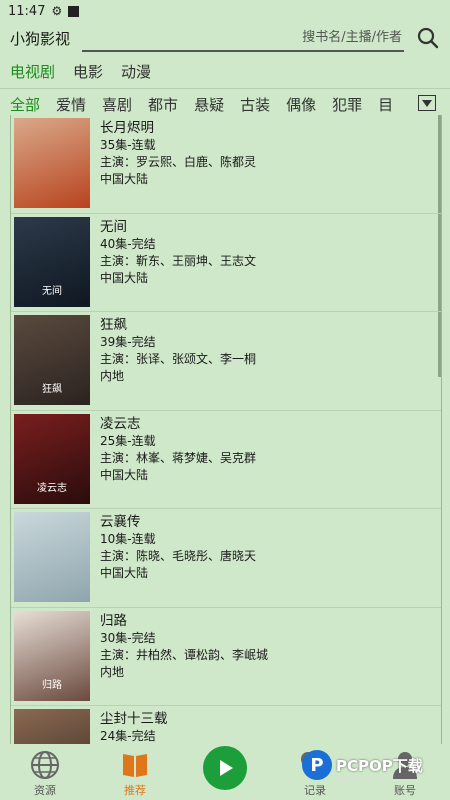  Describe the element at coordinates (385, 104) in the screenshot. I see `category-more: 目` at that location.